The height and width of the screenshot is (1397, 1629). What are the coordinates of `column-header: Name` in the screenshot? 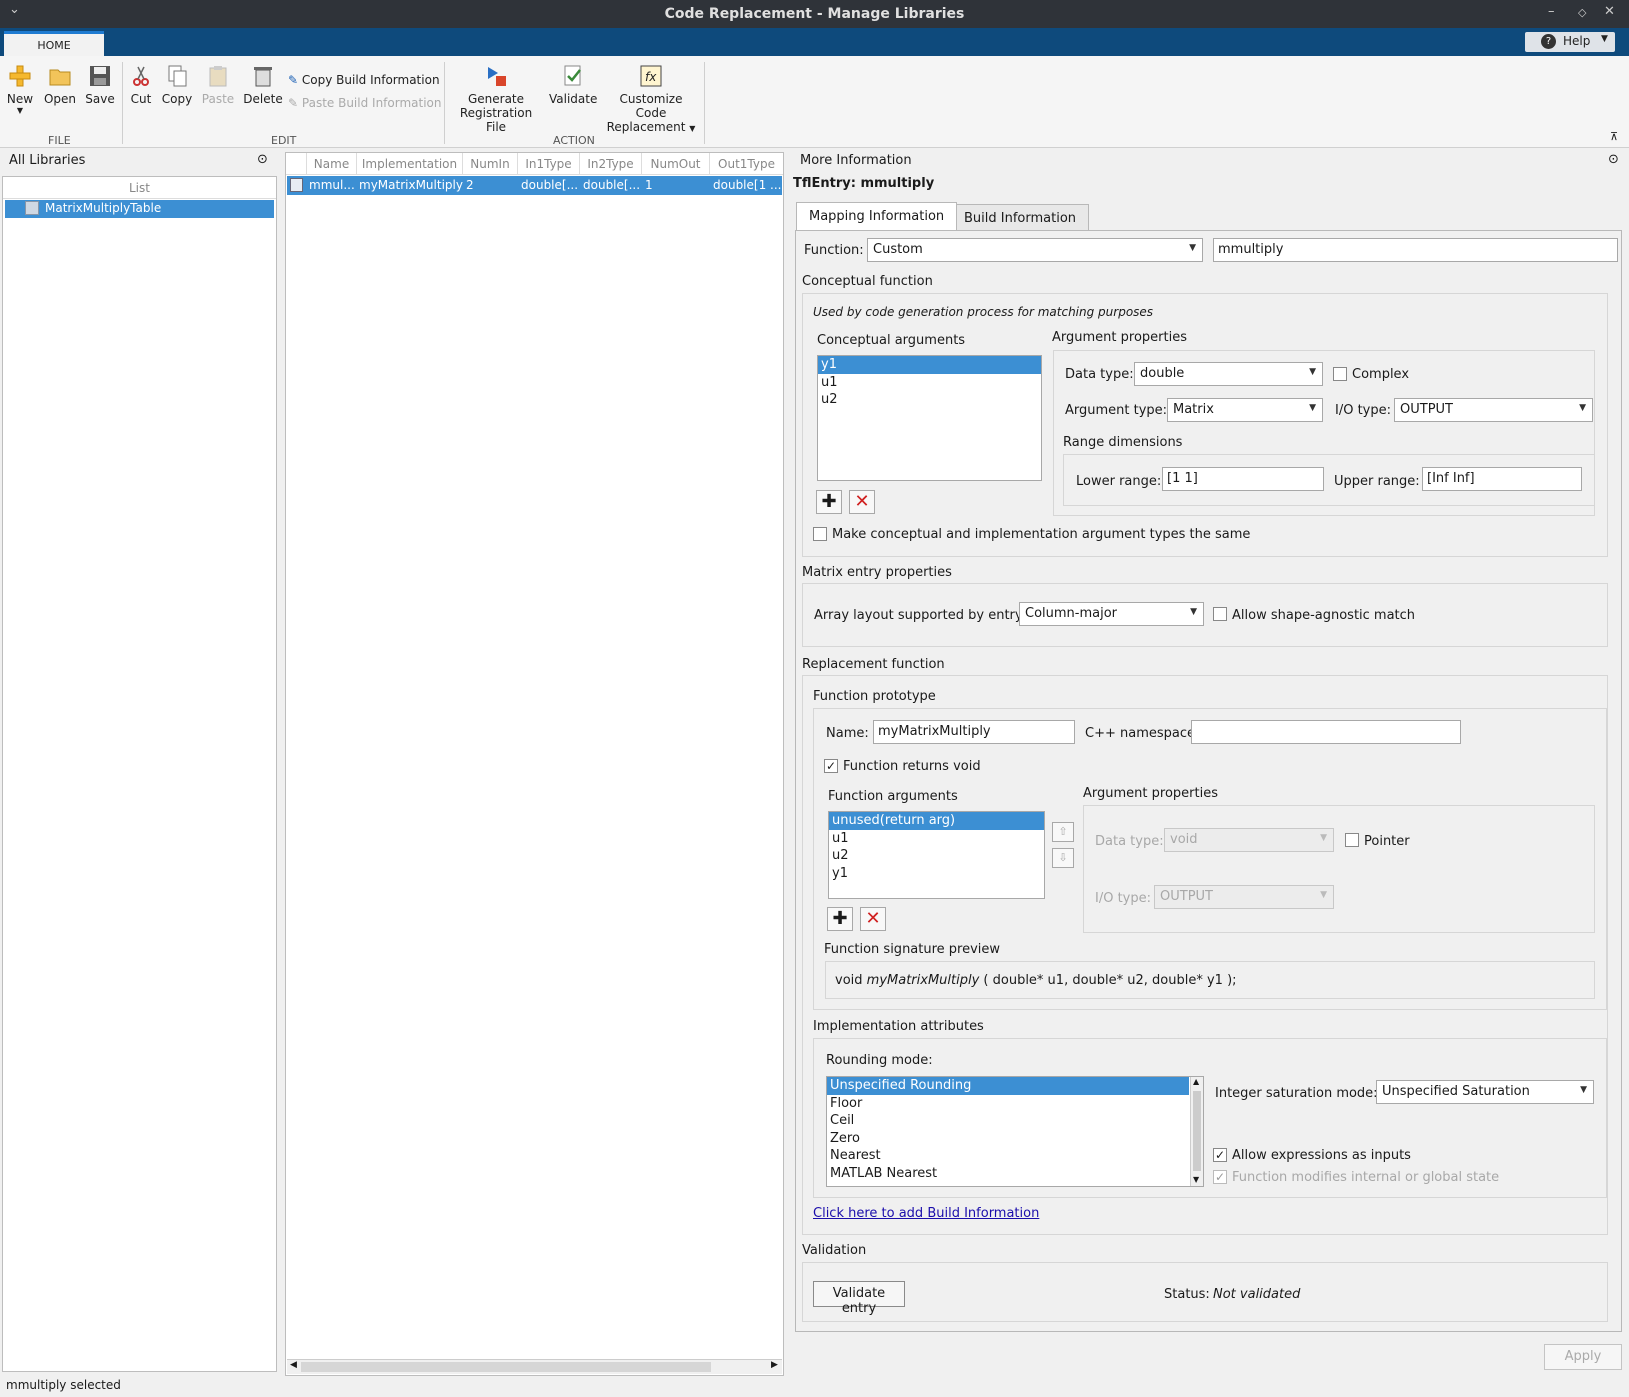 It's located at (331, 164).